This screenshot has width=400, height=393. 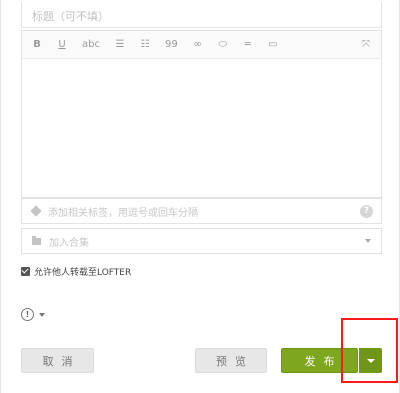 I want to click on quote-icon: 99, so click(x=171, y=45).